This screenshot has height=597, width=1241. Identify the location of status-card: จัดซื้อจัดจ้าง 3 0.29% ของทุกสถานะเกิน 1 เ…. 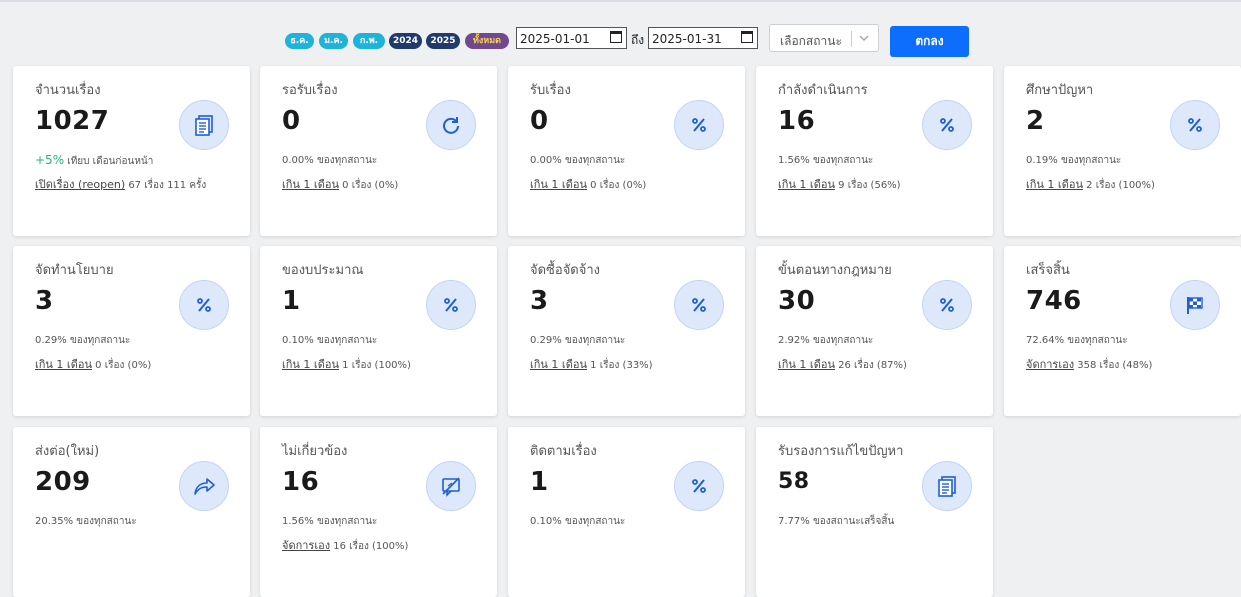
(626, 331).